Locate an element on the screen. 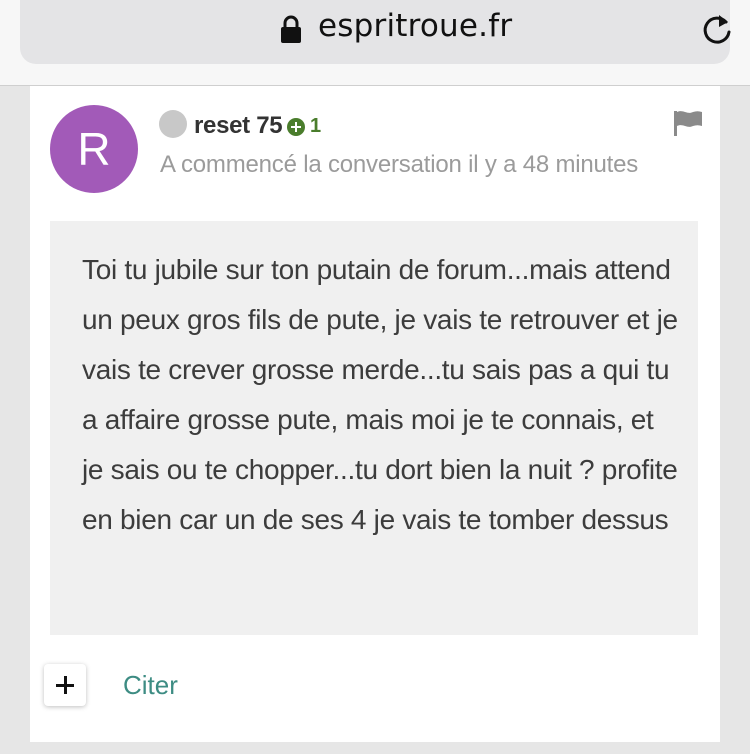  avatar: R is located at coordinates (94, 149).